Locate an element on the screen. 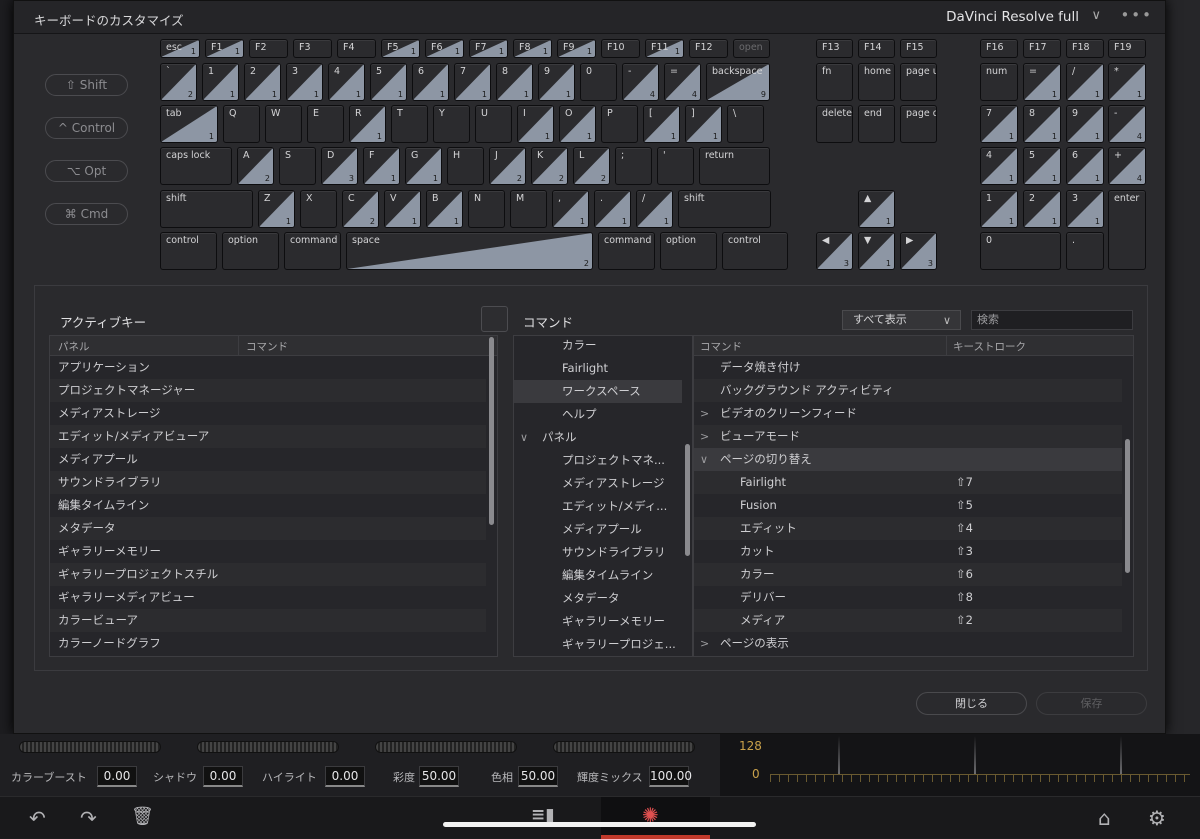 Image resolution: width=1200 pixels, height=839 pixels. color-page-icon: ✺ is located at coordinates (650, 815).